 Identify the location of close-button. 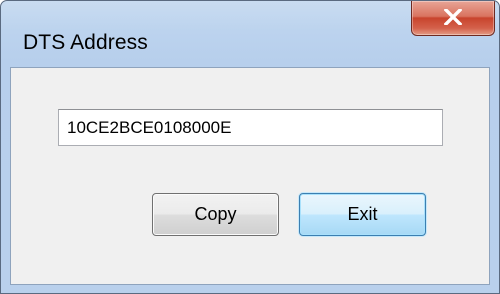
(453, 18).